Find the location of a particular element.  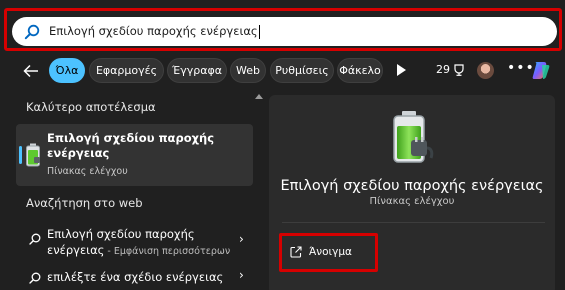

open-action-button: Άνοιγμα is located at coordinates (330, 252).